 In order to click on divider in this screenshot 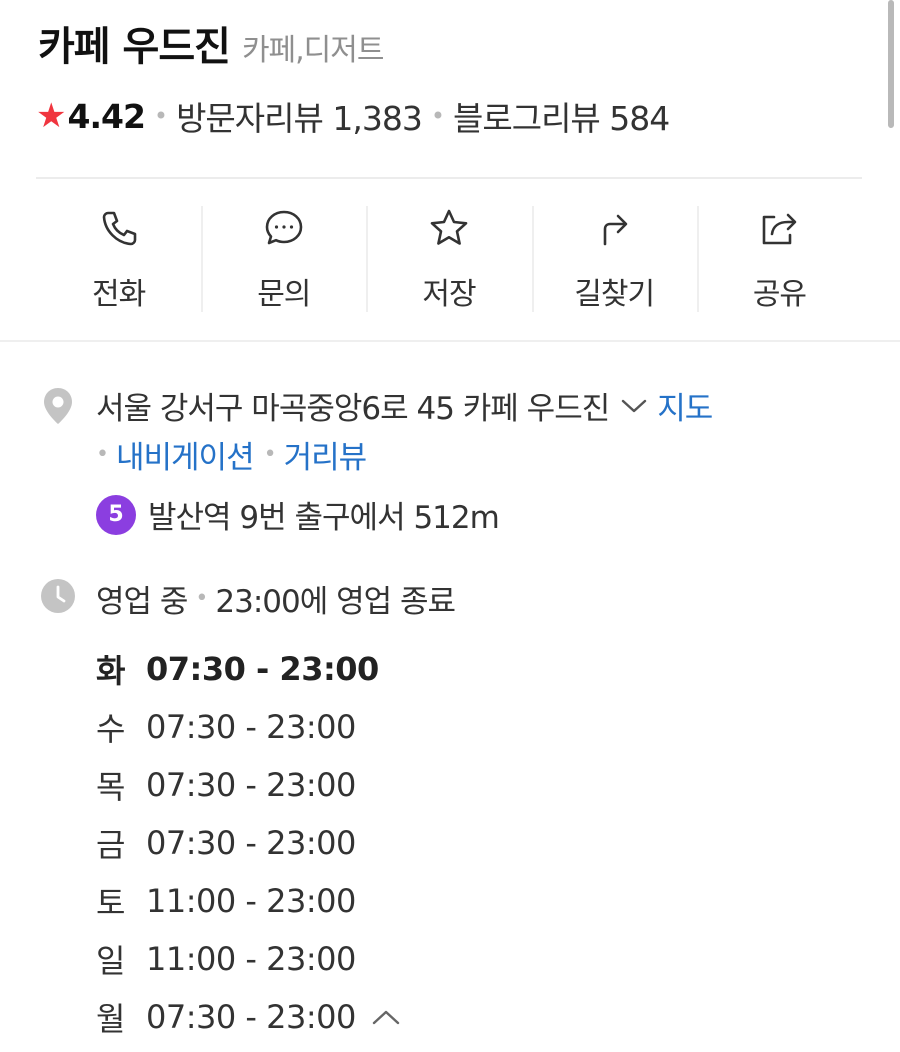, I will do `click(449, 178)`.